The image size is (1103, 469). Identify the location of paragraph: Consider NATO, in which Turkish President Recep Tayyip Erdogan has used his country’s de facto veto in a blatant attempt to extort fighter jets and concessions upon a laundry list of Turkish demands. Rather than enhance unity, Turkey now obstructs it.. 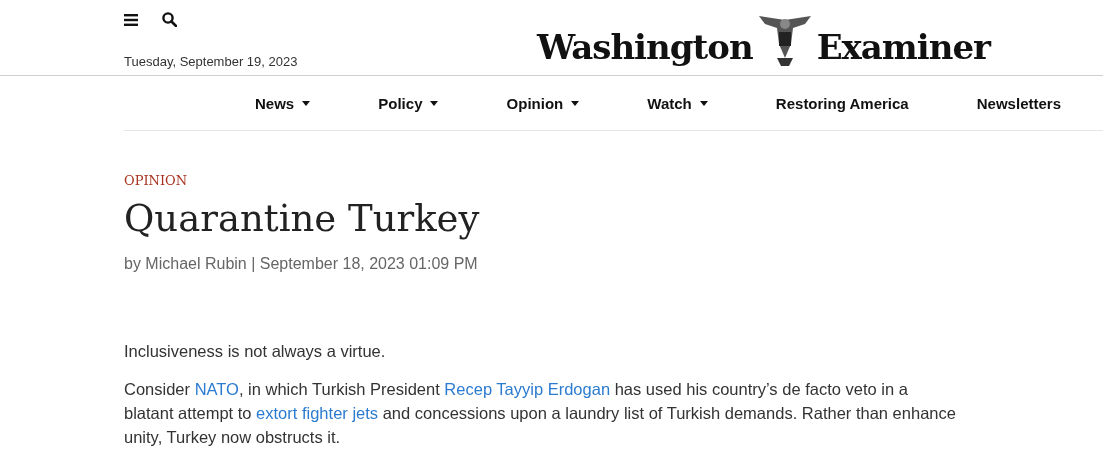
(540, 413).